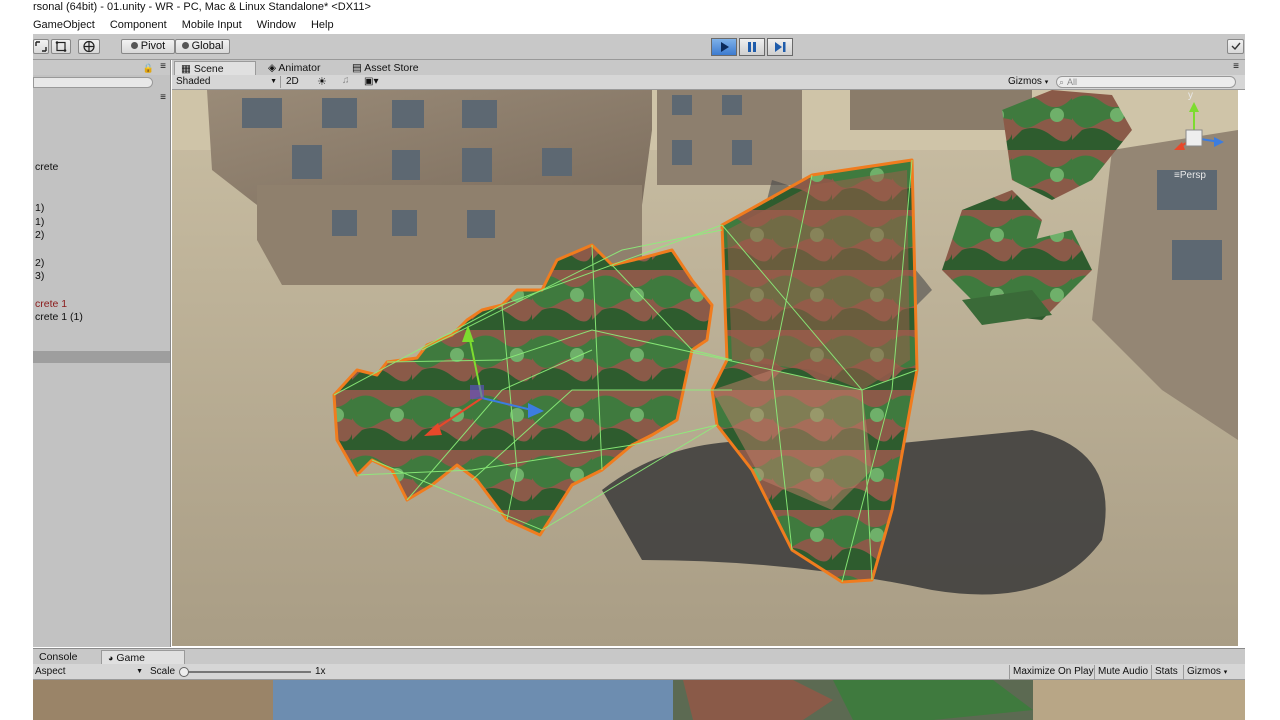  What do you see at coordinates (61, 46) in the screenshot?
I see `rect-tool-icon` at bounding box center [61, 46].